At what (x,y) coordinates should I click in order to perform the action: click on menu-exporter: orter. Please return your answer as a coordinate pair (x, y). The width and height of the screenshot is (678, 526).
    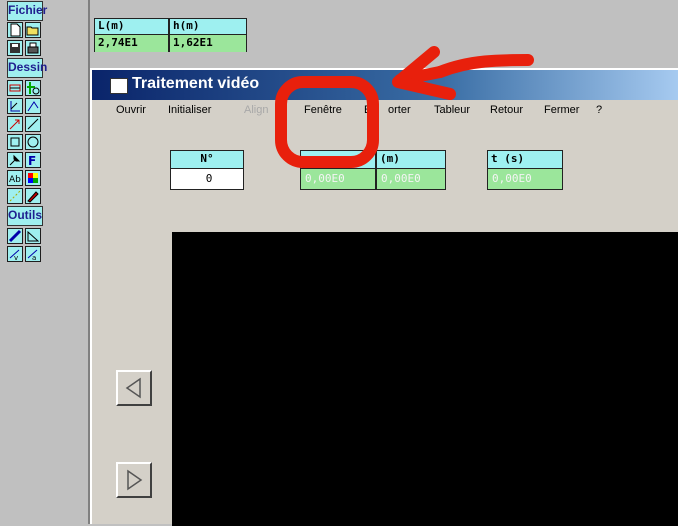
    Looking at the image, I should click on (399, 110).